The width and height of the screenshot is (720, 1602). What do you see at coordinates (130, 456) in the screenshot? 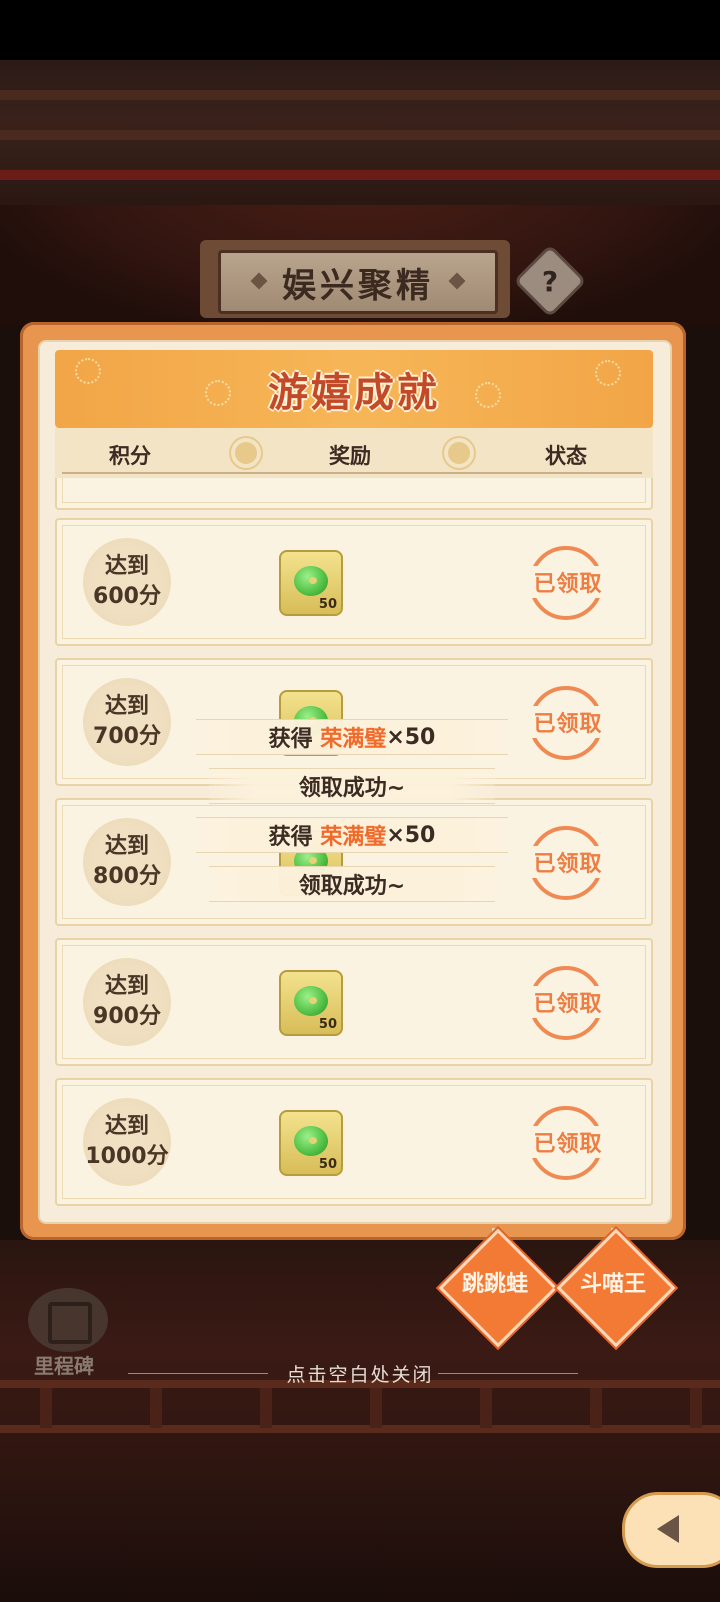
I see `column-score-label: 积分` at bounding box center [130, 456].